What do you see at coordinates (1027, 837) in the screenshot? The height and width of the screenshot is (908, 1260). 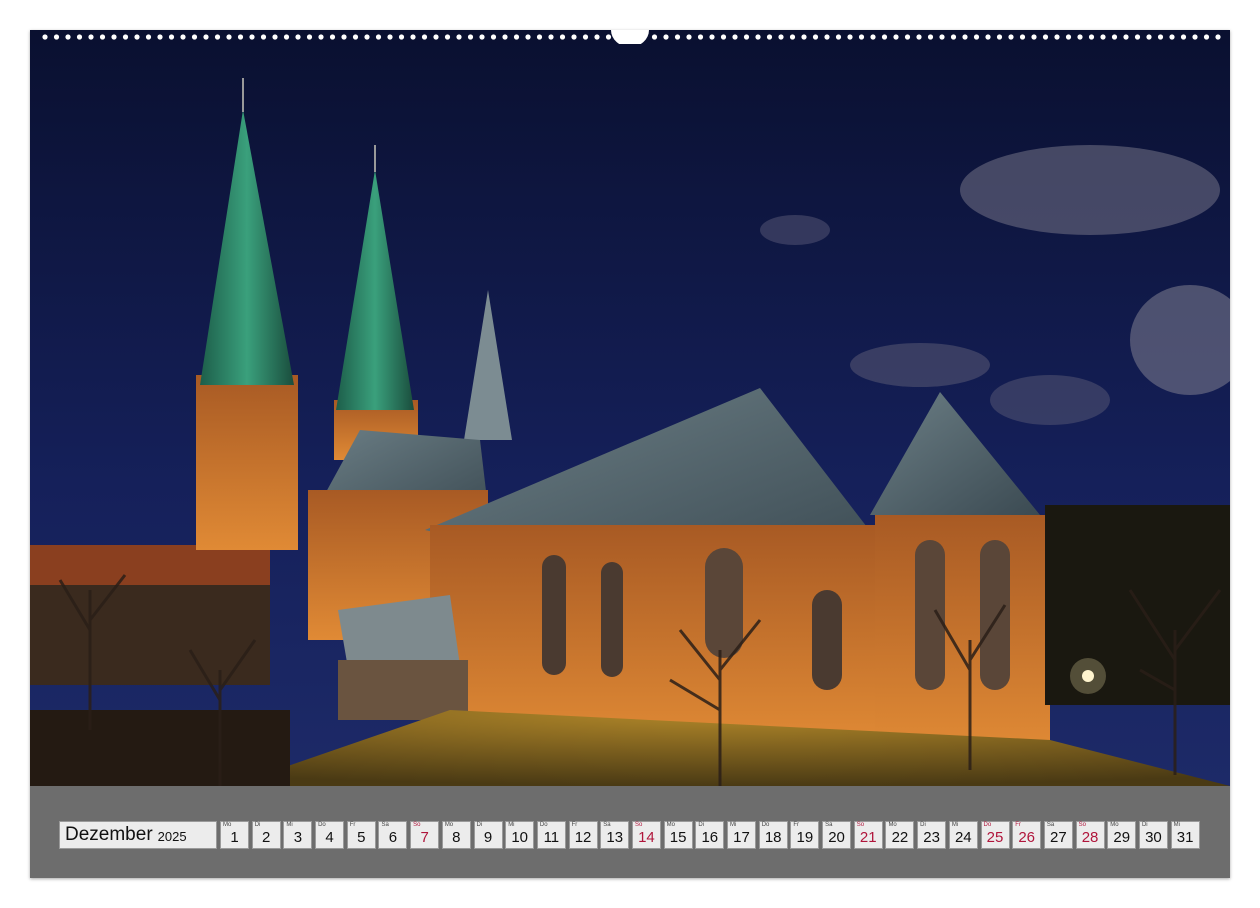 I see `day-number: 26` at bounding box center [1027, 837].